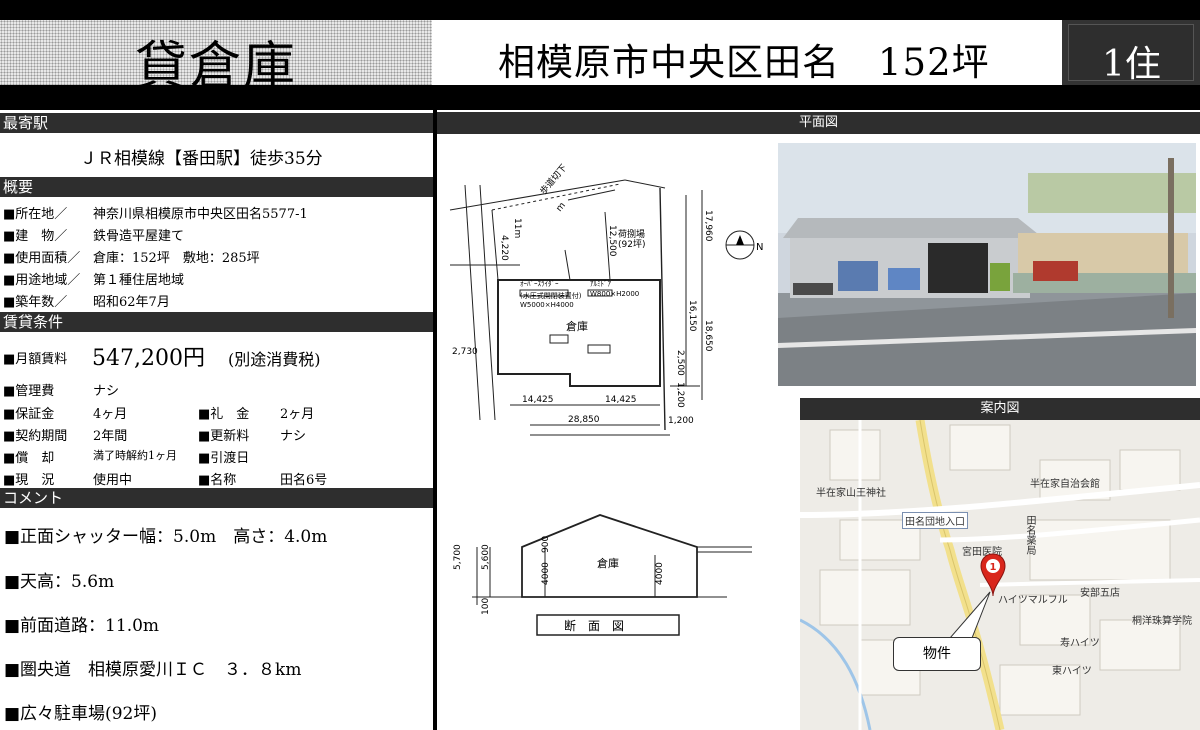 This screenshot has height=730, width=1200. I want to click on map-label-heights2: 東ハイツ, so click(1072, 671).